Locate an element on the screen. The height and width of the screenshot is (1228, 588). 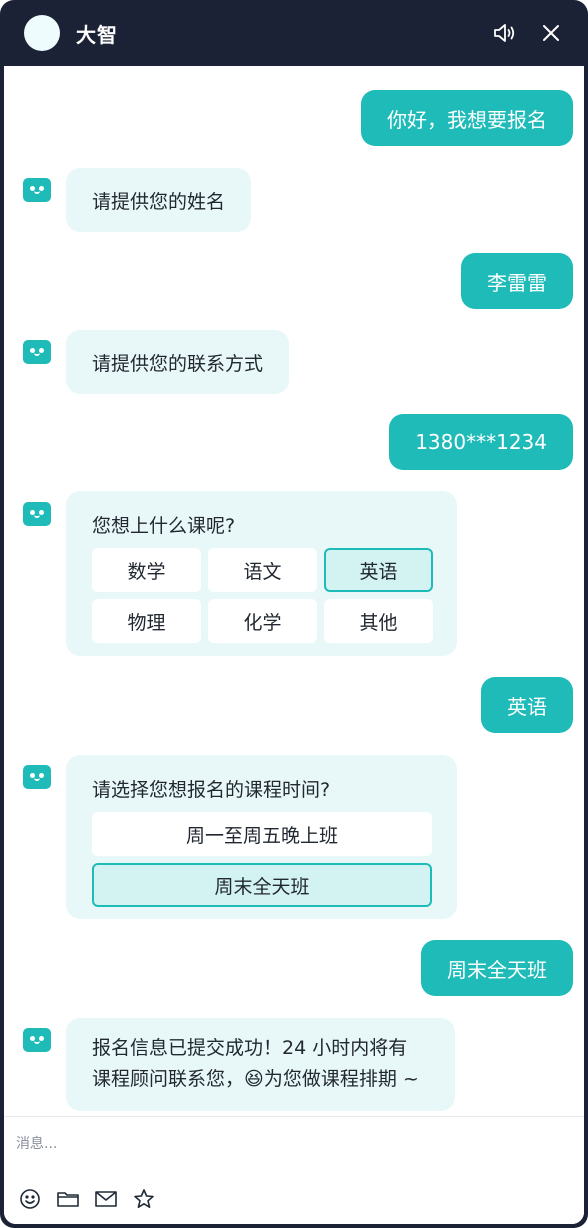
bot-message: 请提供您的联系方式 is located at coordinates (178, 362).